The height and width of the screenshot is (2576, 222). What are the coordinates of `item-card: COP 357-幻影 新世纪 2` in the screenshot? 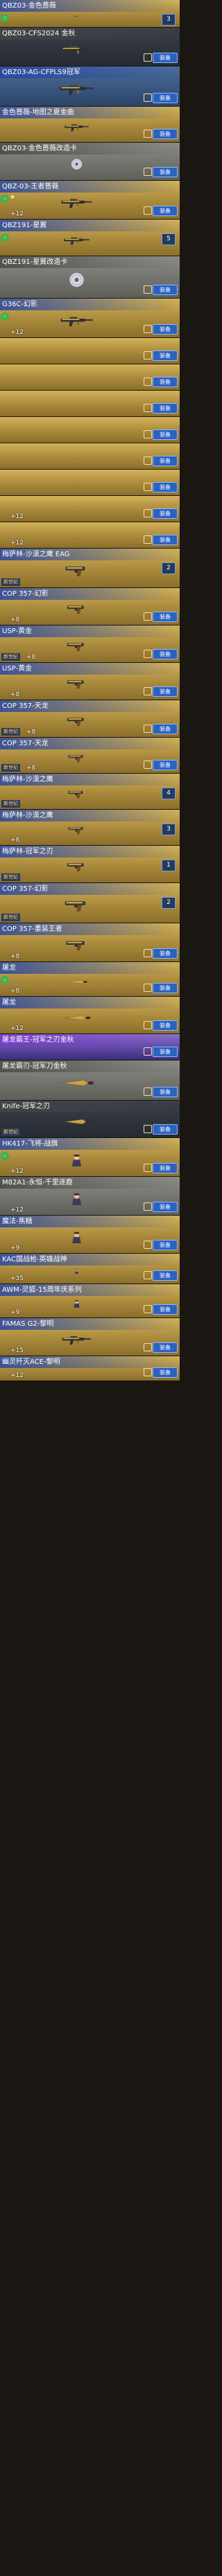 It's located at (90, 903).